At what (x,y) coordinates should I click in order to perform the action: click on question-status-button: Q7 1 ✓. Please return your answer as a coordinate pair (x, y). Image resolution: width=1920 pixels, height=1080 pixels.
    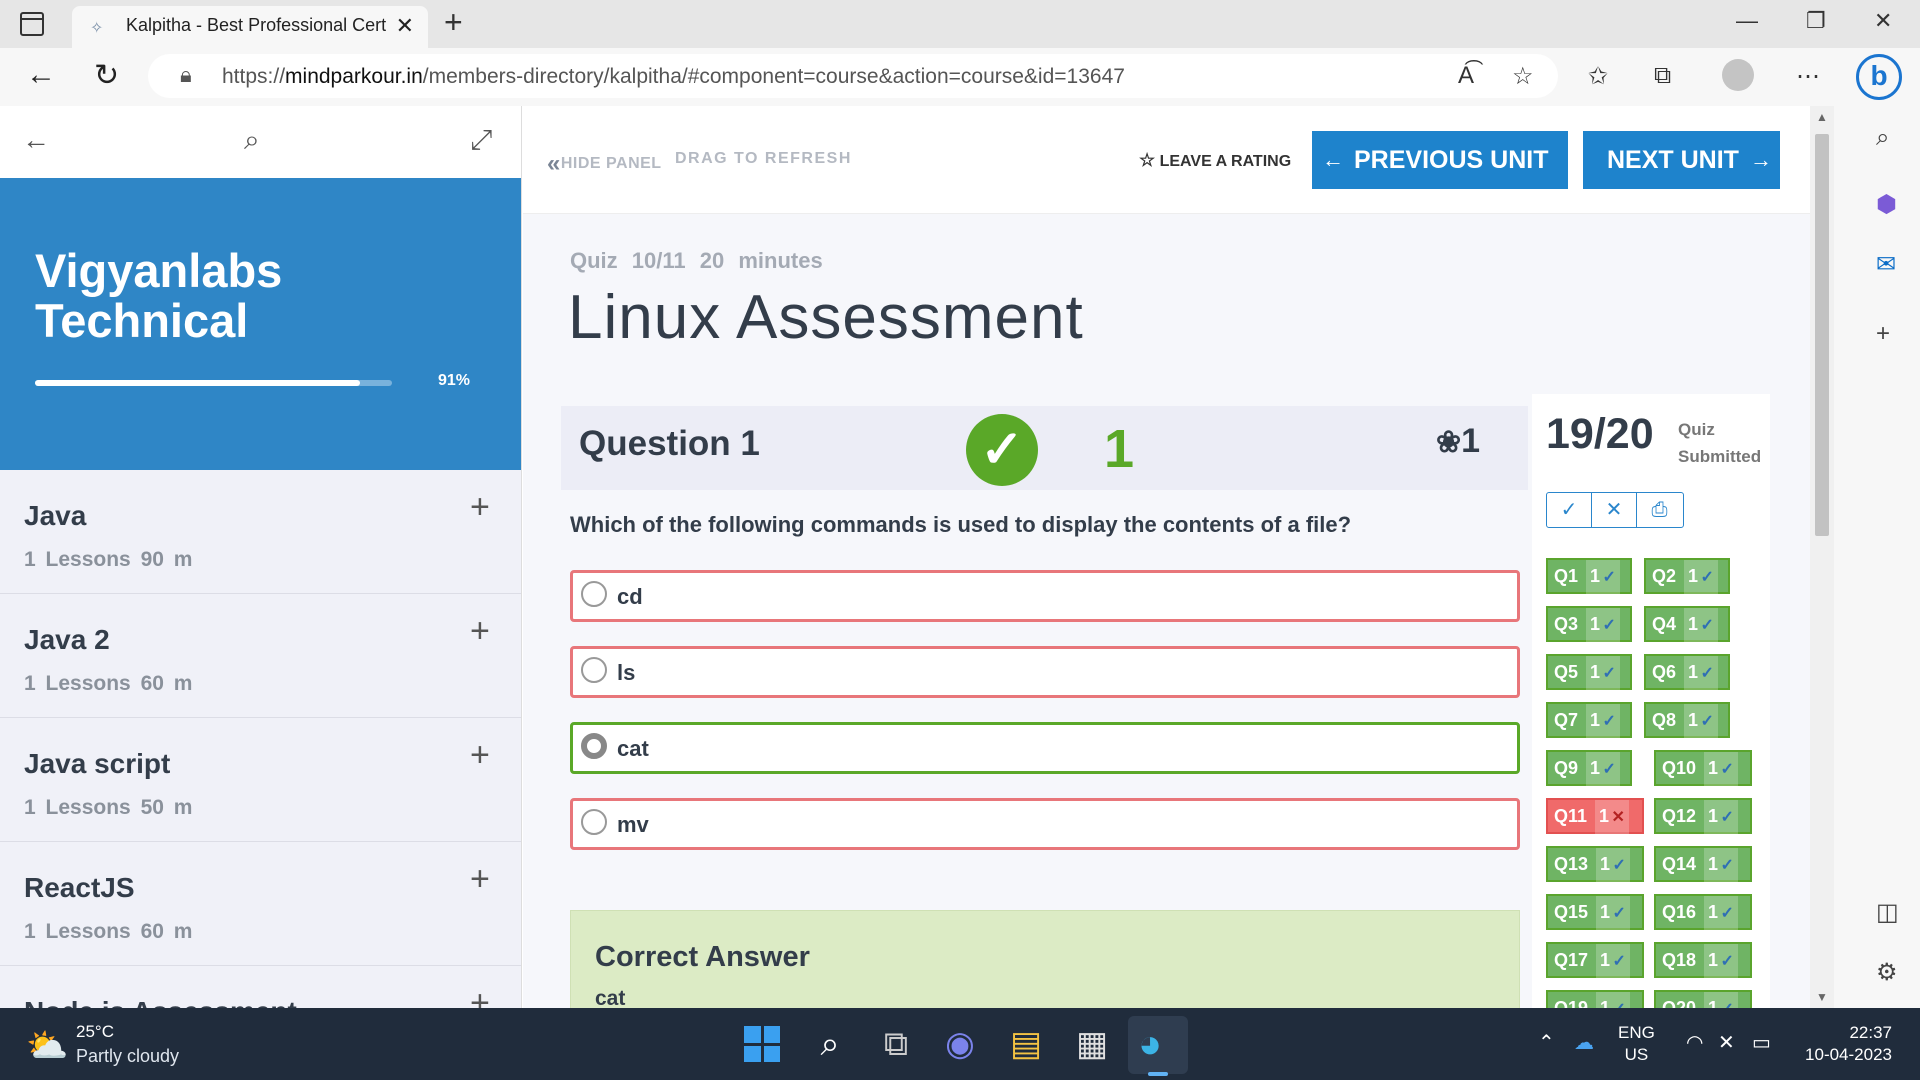
    Looking at the image, I should click on (1589, 720).